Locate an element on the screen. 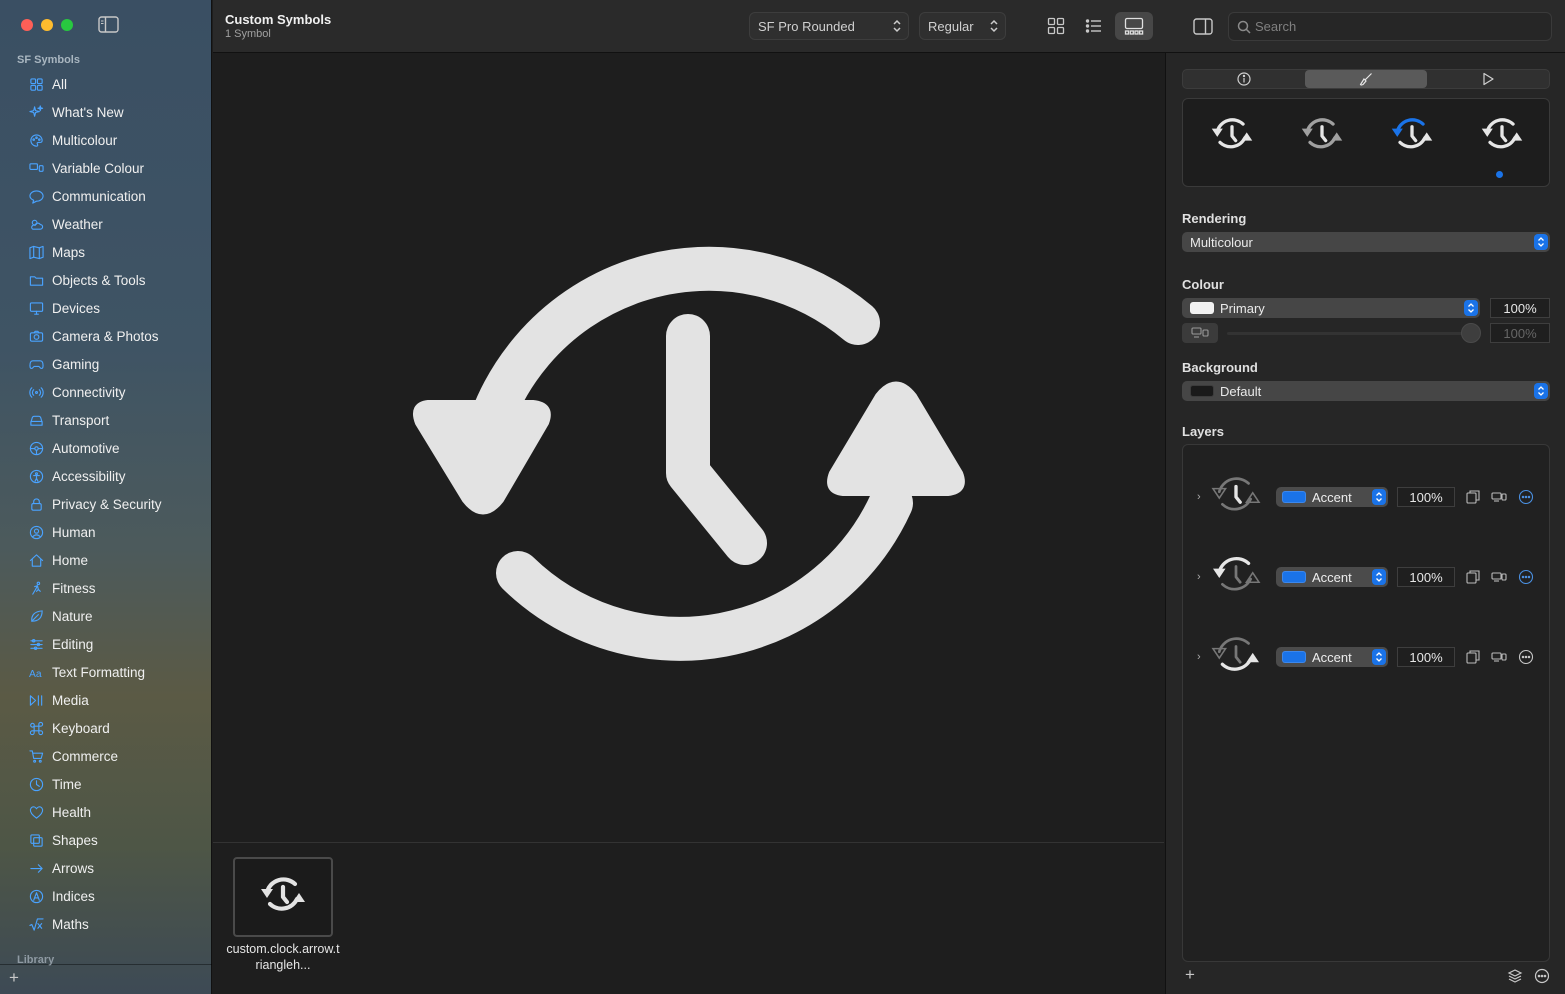 The width and height of the screenshot is (1565, 994). sidebar-item-accessibility: Accessibility is located at coordinates (106, 476).